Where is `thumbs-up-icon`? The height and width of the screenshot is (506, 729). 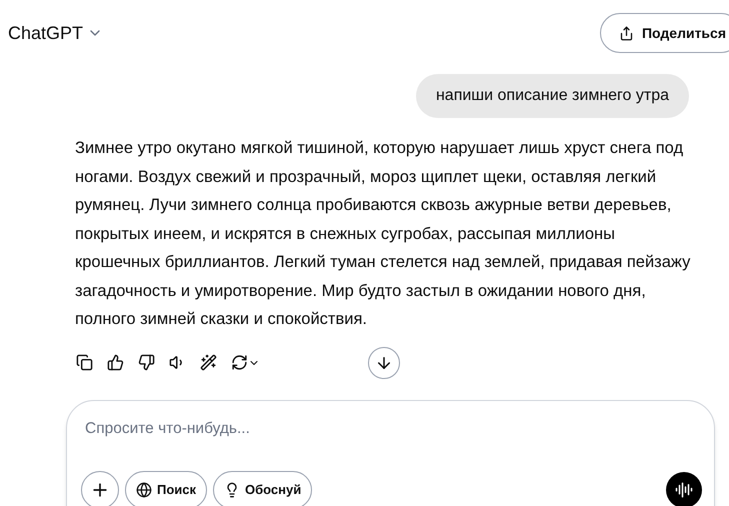
thumbs-up-icon is located at coordinates (115, 362).